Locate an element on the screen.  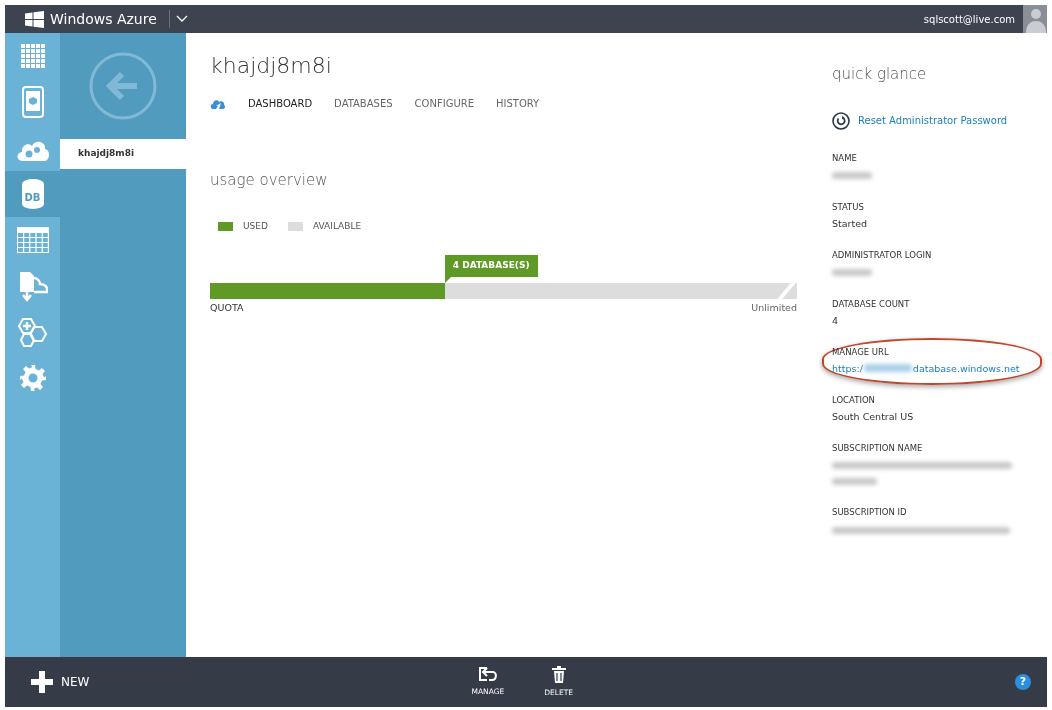
field-value: Started is located at coordinates (850, 224).